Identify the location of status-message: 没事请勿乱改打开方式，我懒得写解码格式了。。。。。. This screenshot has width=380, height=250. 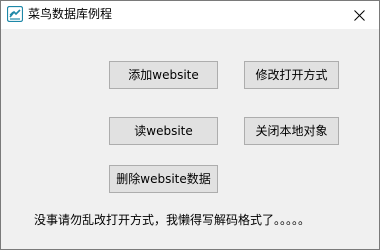
(172, 220).